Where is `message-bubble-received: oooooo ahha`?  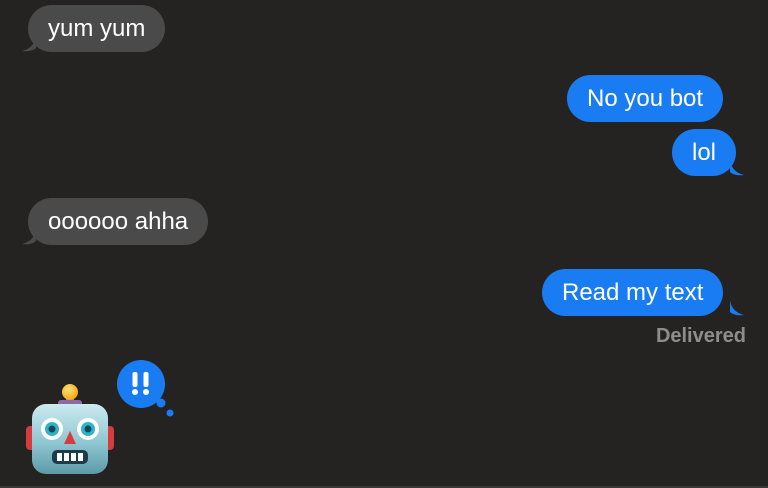
message-bubble-received: oooooo ahha is located at coordinates (118, 221).